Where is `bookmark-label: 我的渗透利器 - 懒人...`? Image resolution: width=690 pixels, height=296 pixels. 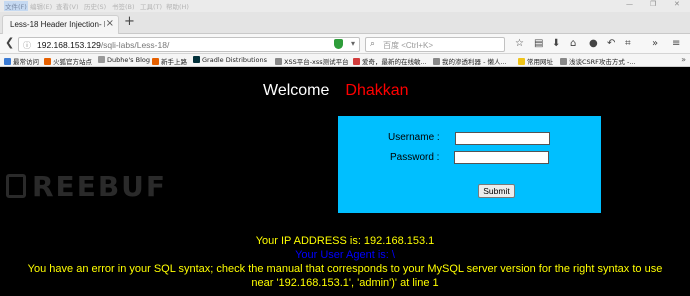 bookmark-label: 我的渗透利器 - 懒人... is located at coordinates (474, 62).